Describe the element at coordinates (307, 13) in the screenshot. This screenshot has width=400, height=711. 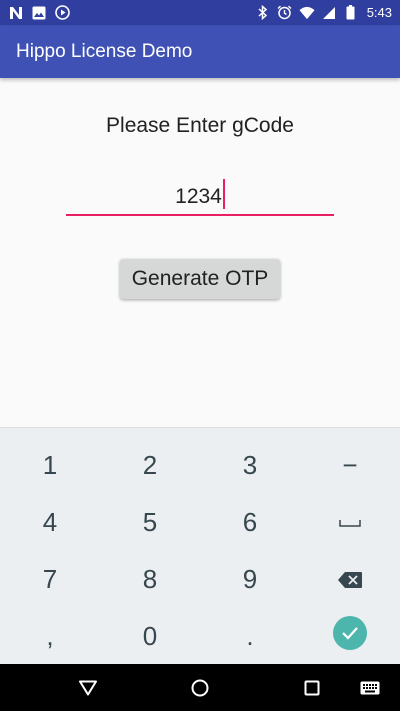
I see `wifi-icon` at that location.